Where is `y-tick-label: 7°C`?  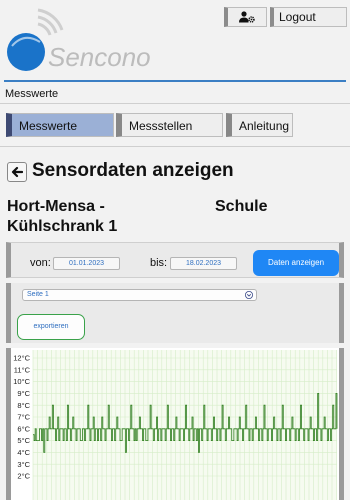
y-tick-label: 7°C is located at coordinates (23, 417).